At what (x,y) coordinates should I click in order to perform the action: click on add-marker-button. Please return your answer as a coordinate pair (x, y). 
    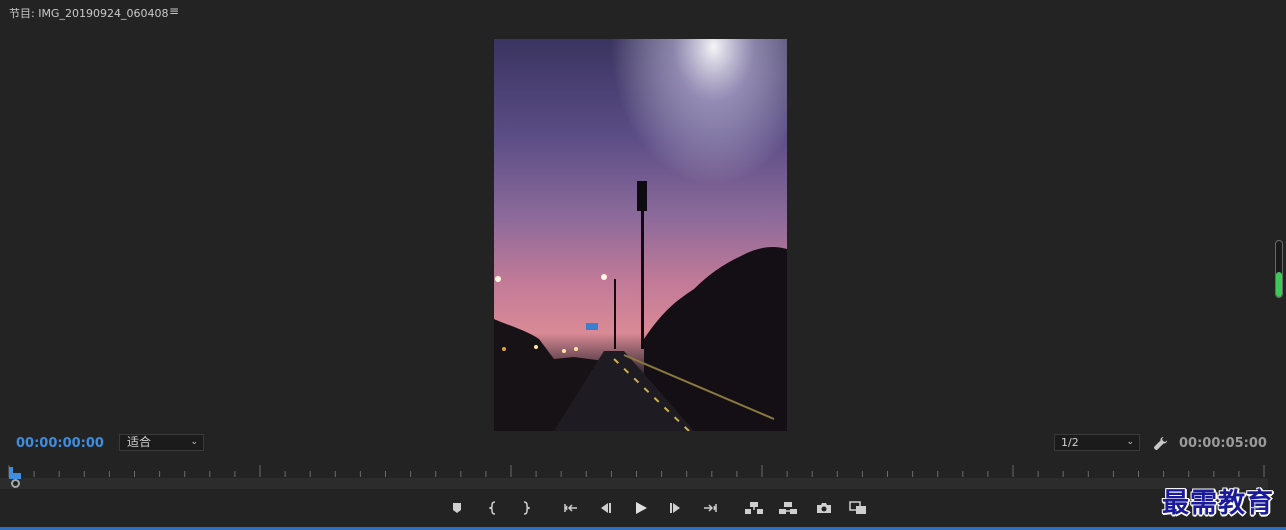
    Looking at the image, I should click on (457, 508).